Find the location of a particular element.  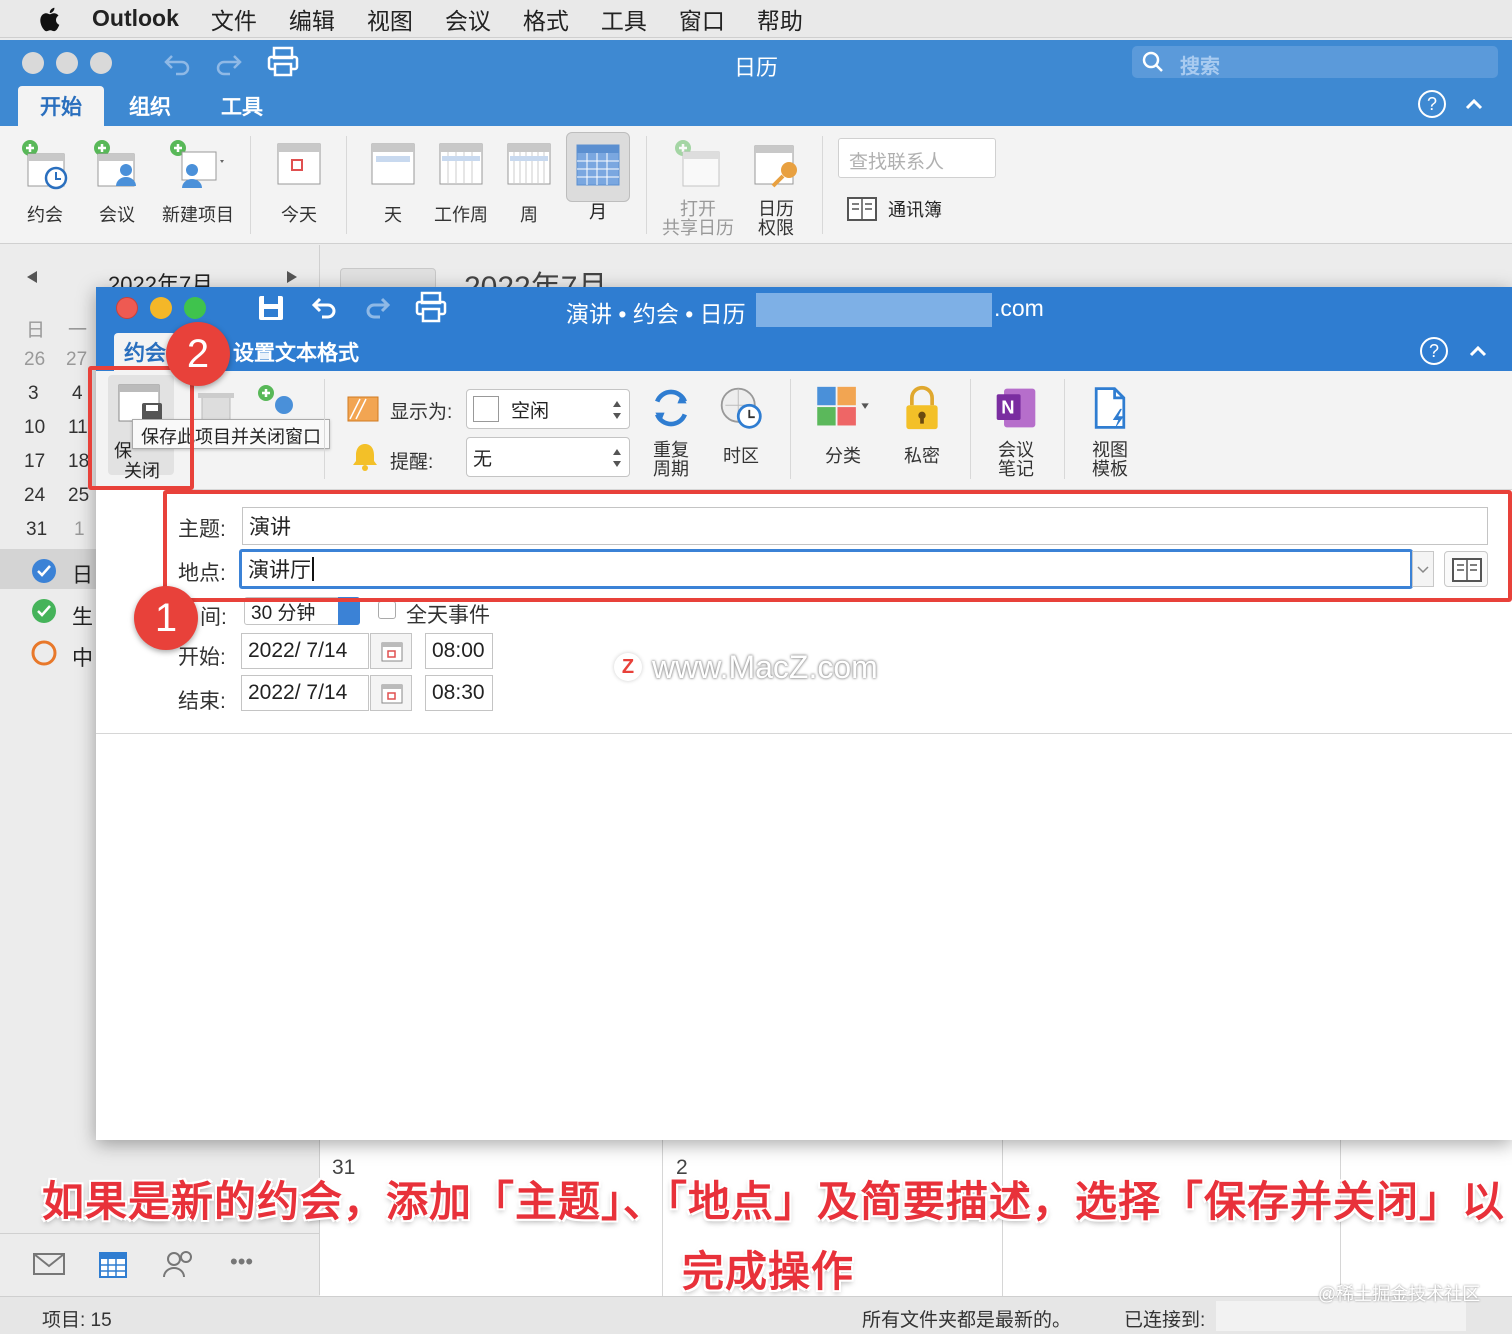

calendar-permissions-button: 日历 权限 is located at coordinates (776, 188).